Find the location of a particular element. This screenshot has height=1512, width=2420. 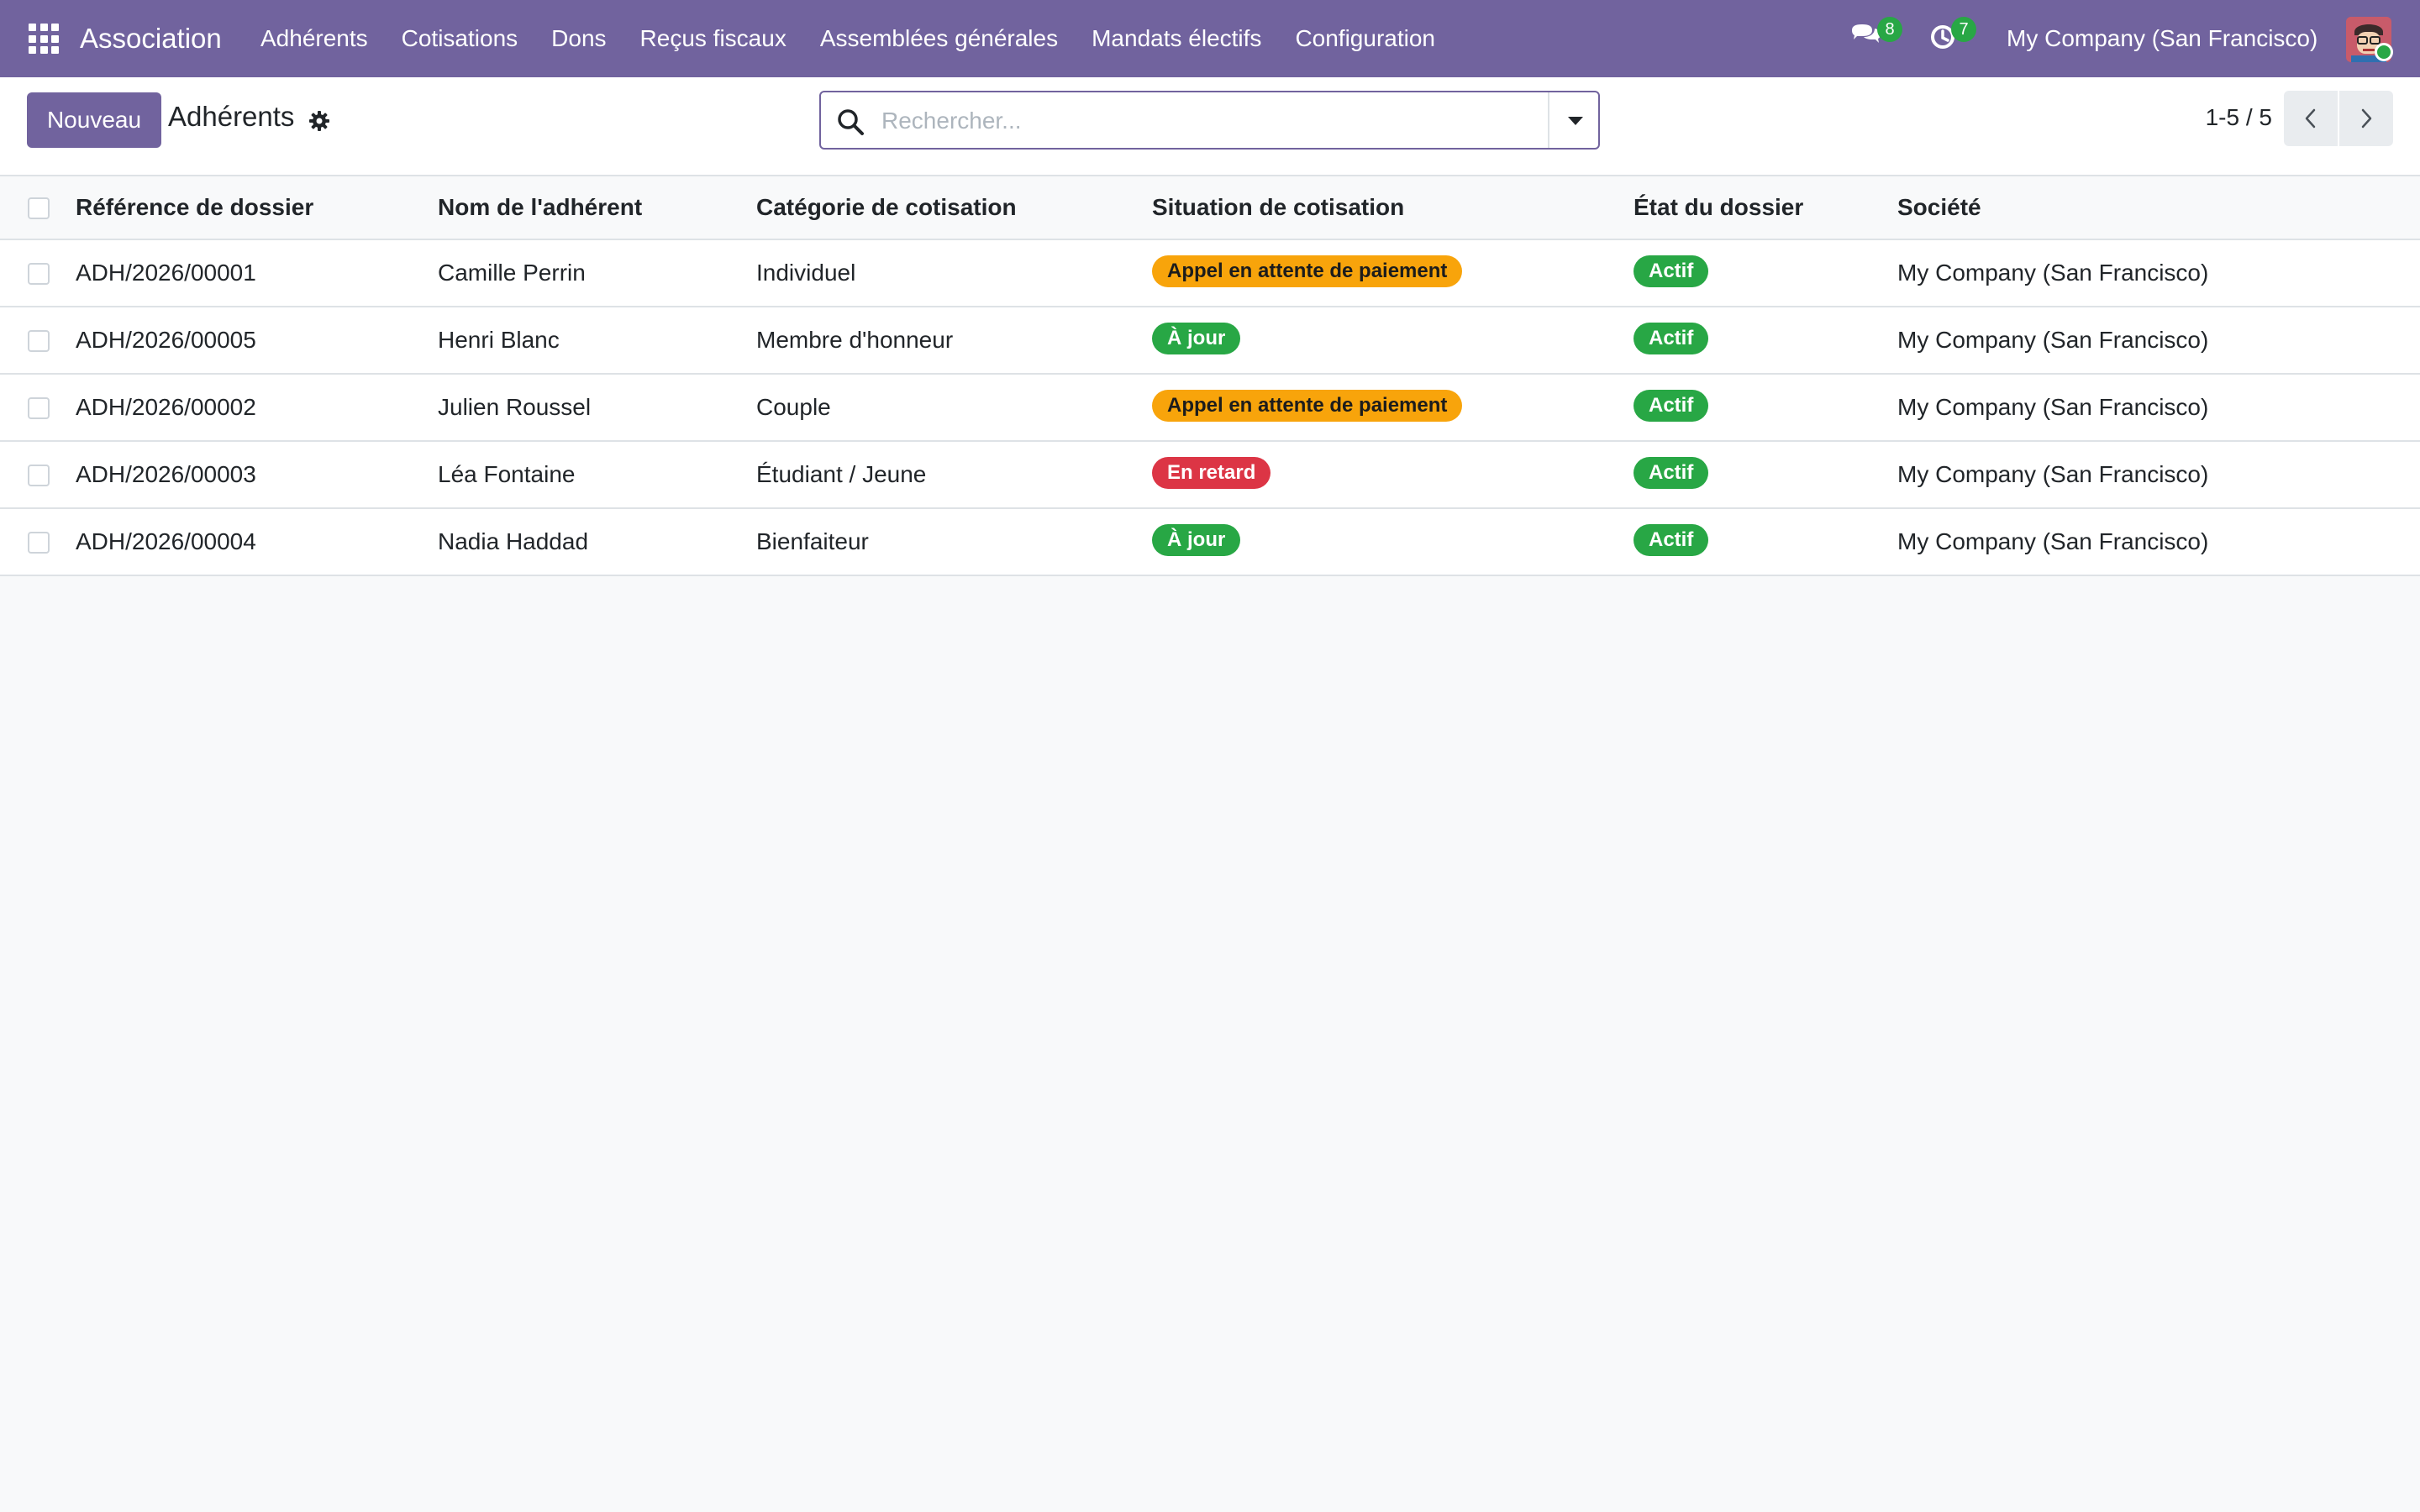

cell-reference: ADH/2026/00003 is located at coordinates (166, 474).